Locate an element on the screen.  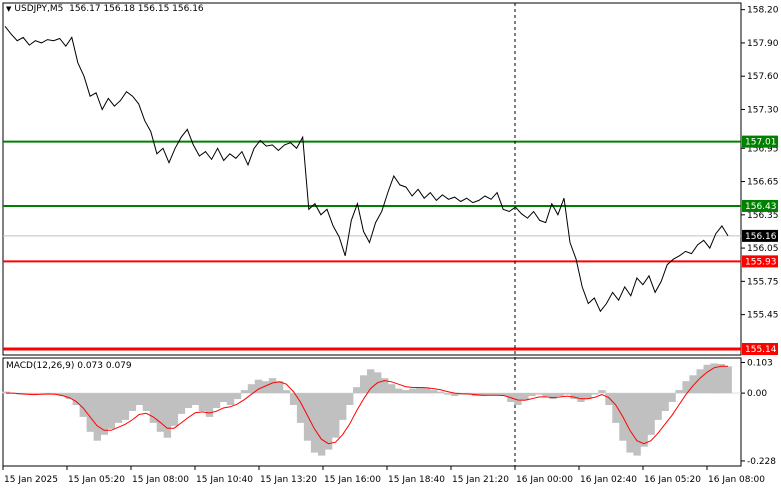
time-tick-label: 15 Jan 13:20 is located at coordinates (288, 480).